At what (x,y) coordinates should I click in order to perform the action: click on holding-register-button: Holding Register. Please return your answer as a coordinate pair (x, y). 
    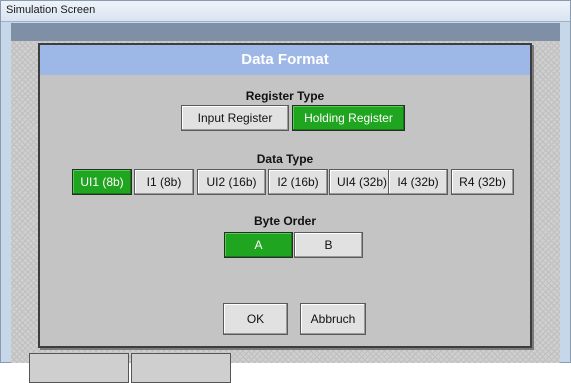
    Looking at the image, I should click on (348, 118).